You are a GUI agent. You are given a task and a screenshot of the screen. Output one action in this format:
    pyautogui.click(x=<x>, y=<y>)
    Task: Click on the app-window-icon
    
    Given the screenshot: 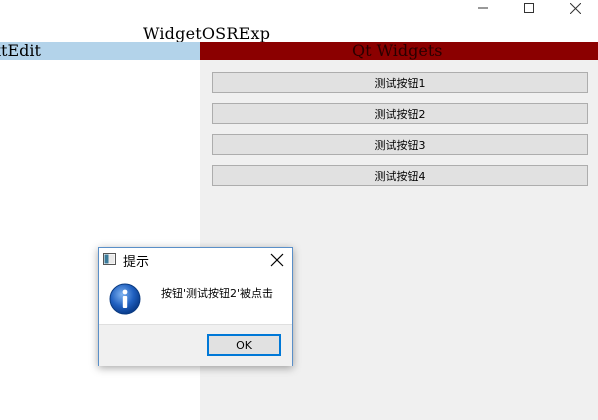 What is the action you would take?
    pyautogui.click(x=109, y=259)
    